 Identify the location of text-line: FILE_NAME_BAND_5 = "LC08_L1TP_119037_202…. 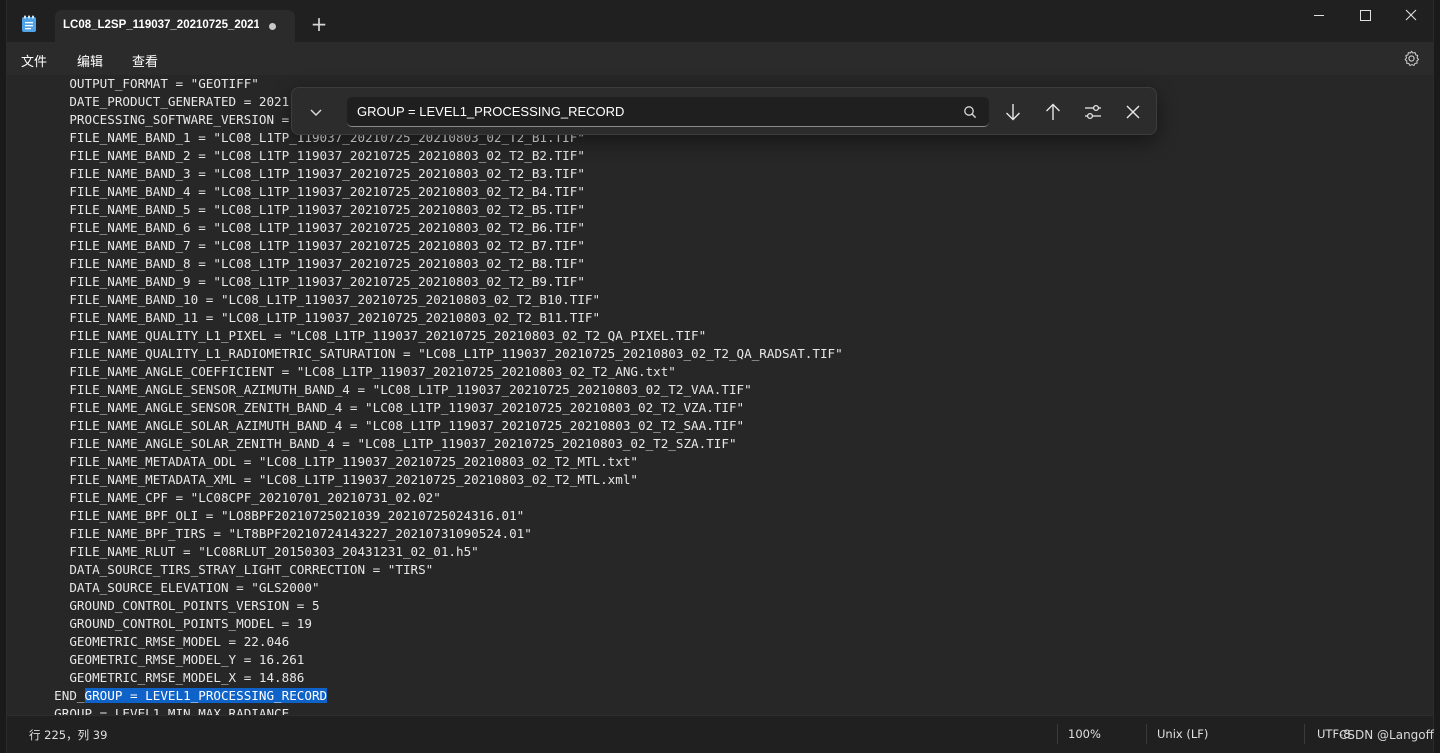
(312, 209).